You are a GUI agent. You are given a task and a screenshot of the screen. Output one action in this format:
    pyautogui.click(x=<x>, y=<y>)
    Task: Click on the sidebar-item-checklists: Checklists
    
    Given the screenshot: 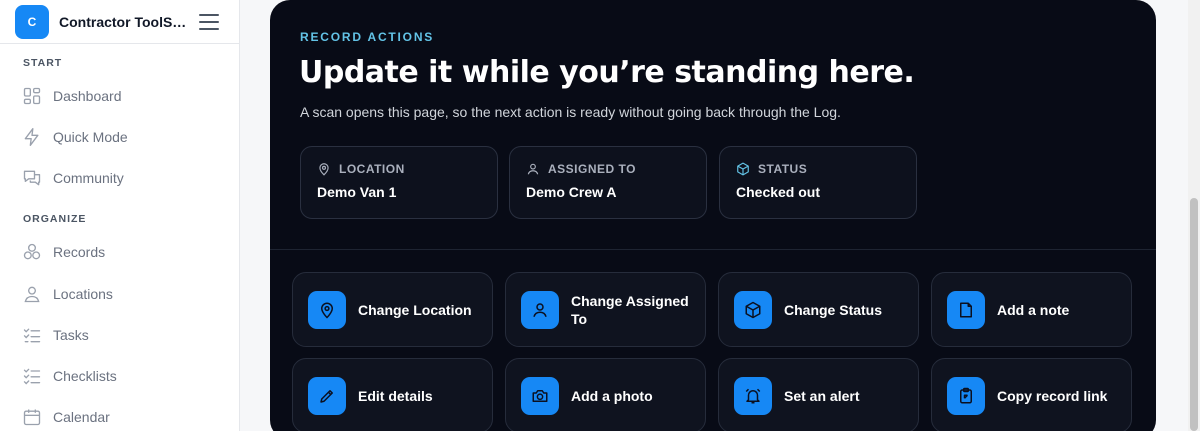 What is the action you would take?
    pyautogui.click(x=119, y=376)
    